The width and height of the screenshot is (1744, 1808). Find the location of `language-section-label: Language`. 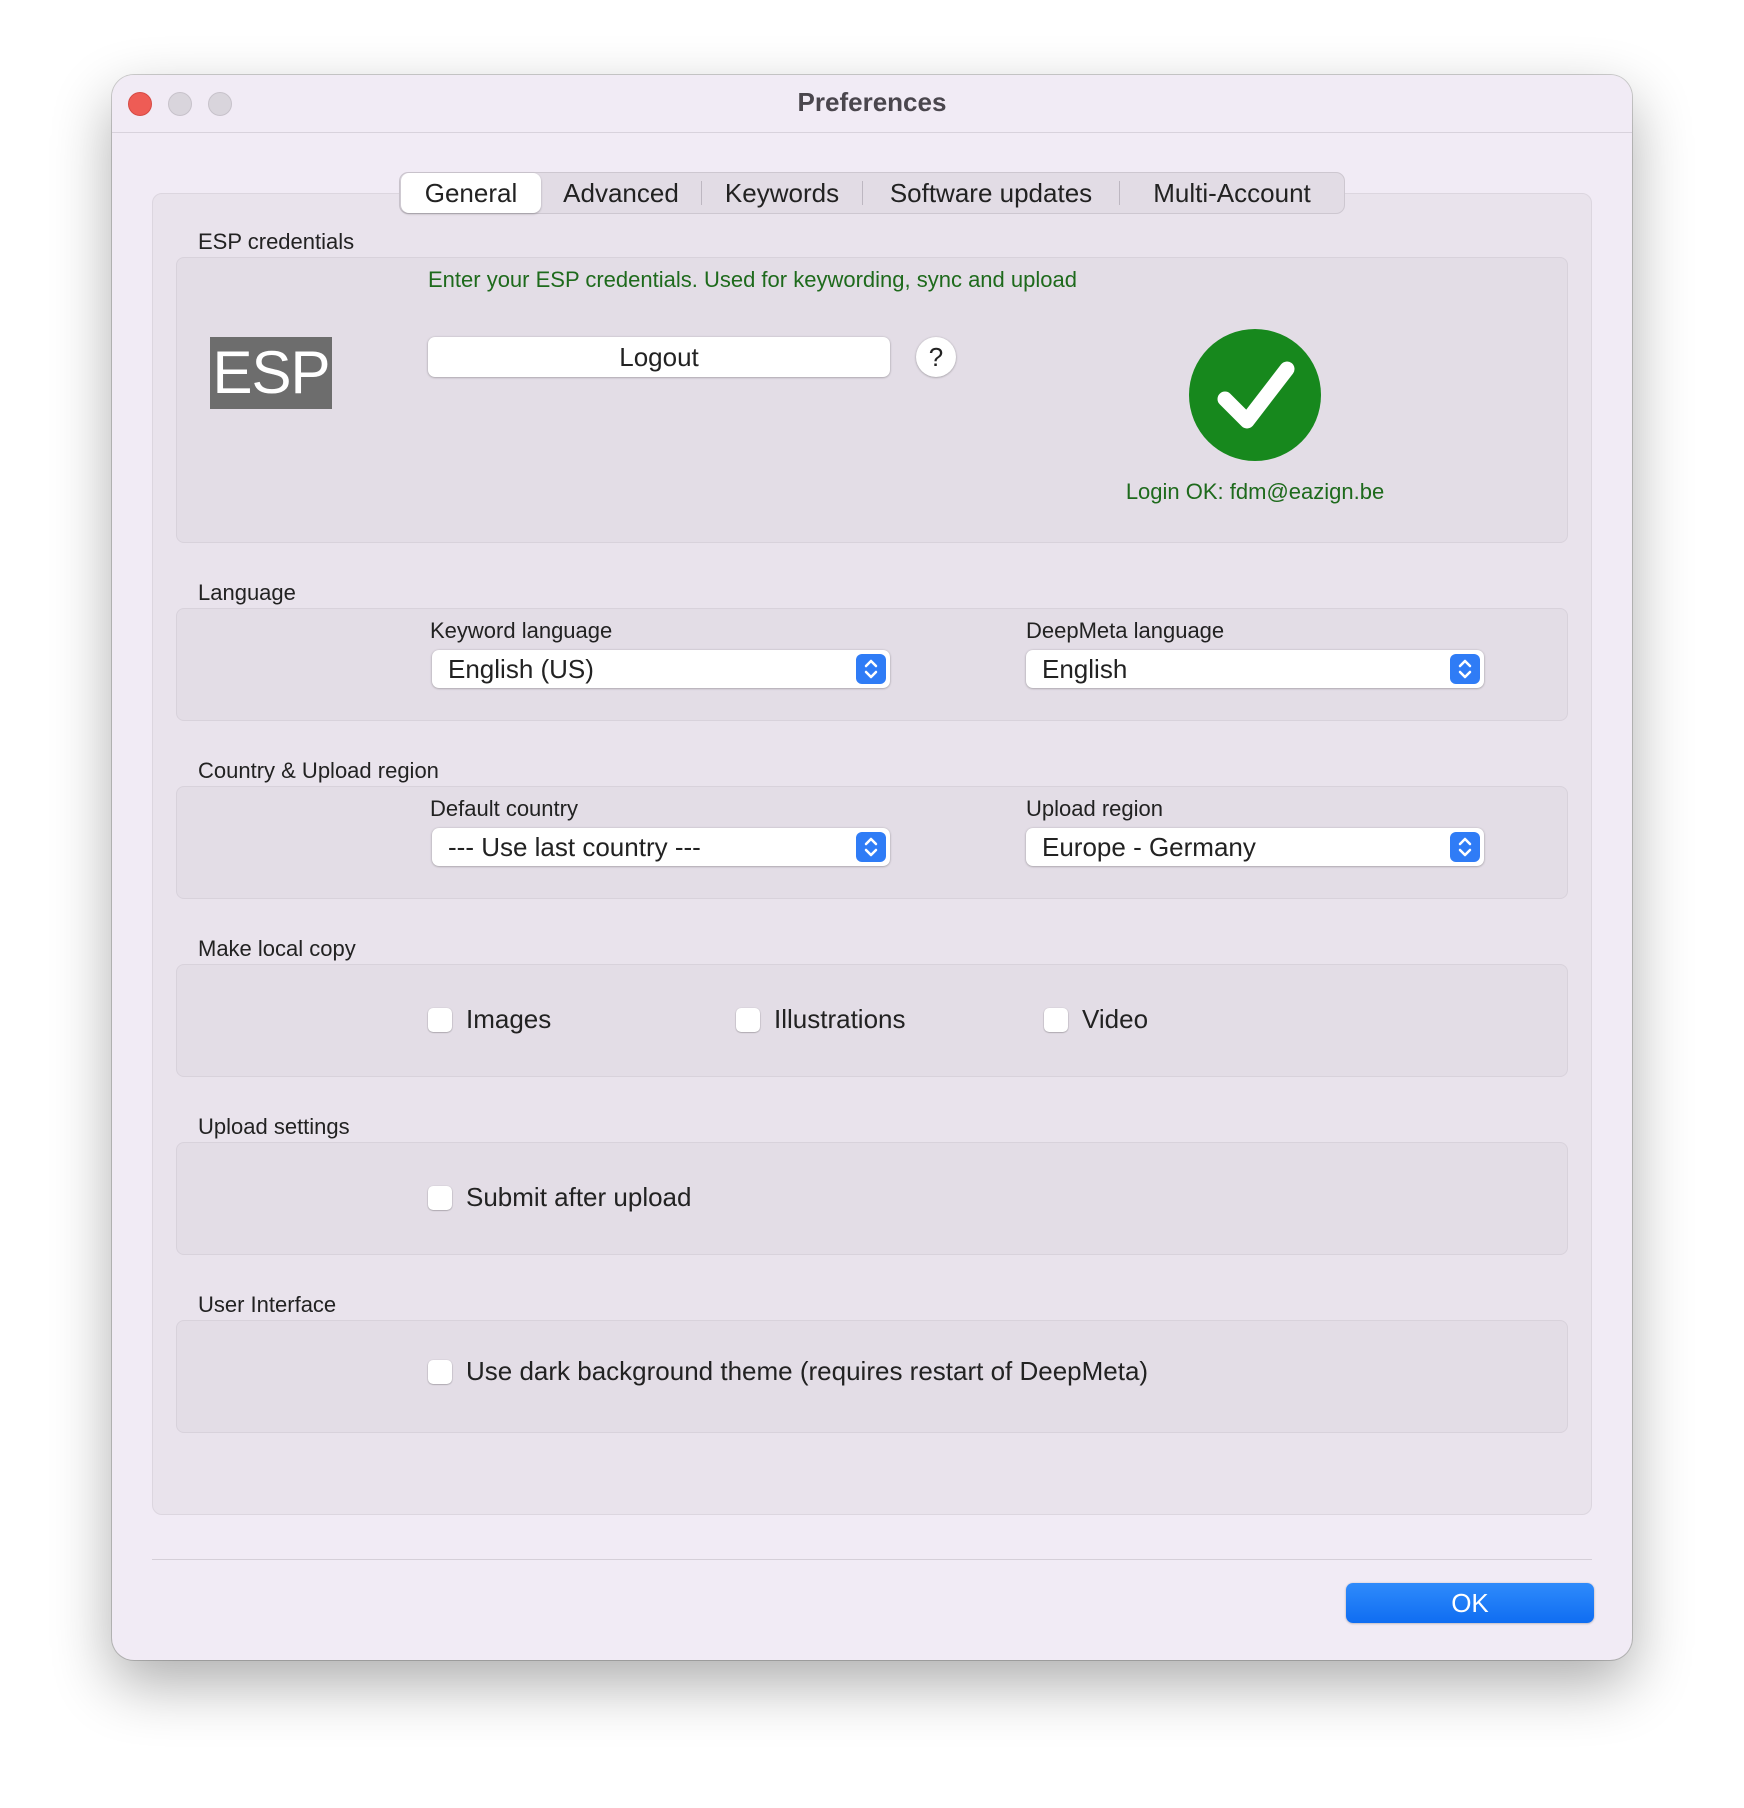

language-section-label: Language is located at coordinates (247, 592).